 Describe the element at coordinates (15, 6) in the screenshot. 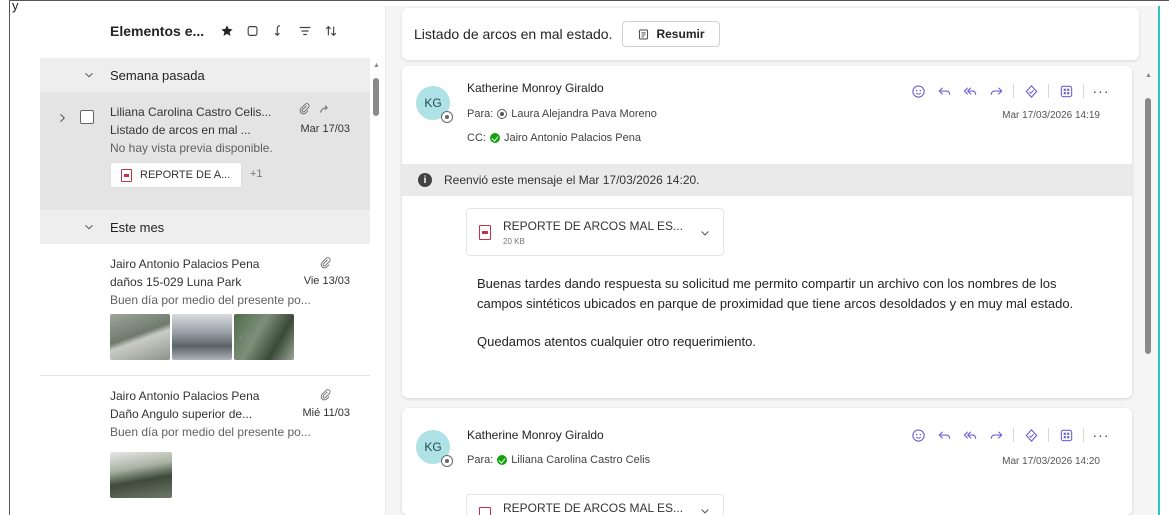

I see `partial-title-text: y` at that location.